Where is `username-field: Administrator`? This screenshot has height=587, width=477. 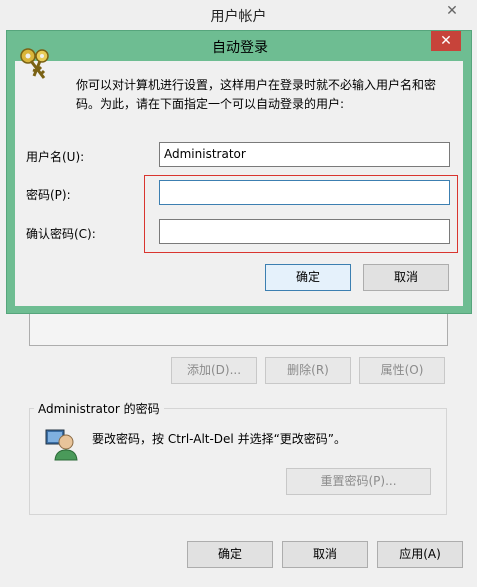 username-field: Administrator is located at coordinates (304, 154).